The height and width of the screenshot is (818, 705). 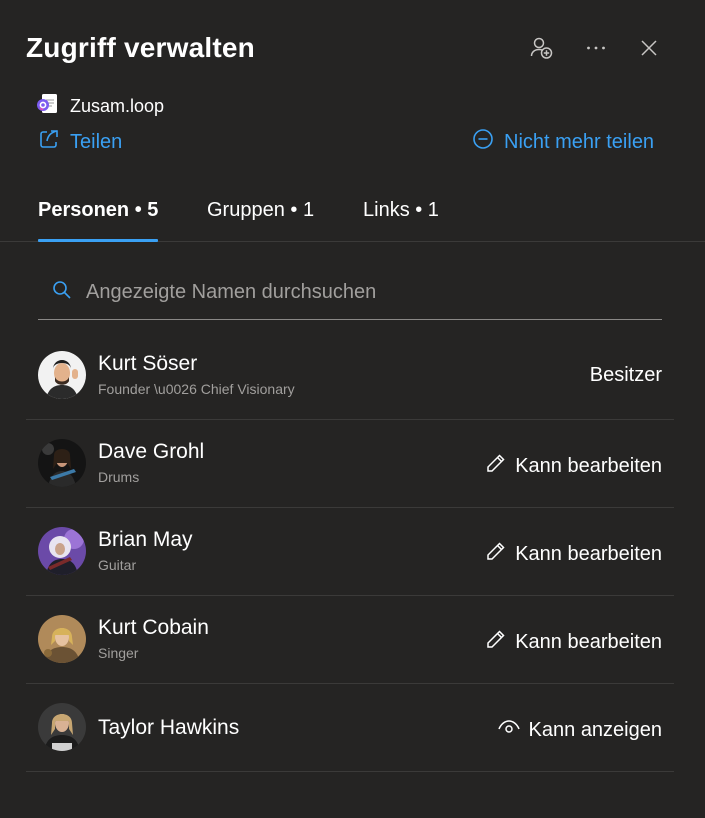 I want to click on share-icon, so click(x=49, y=142).